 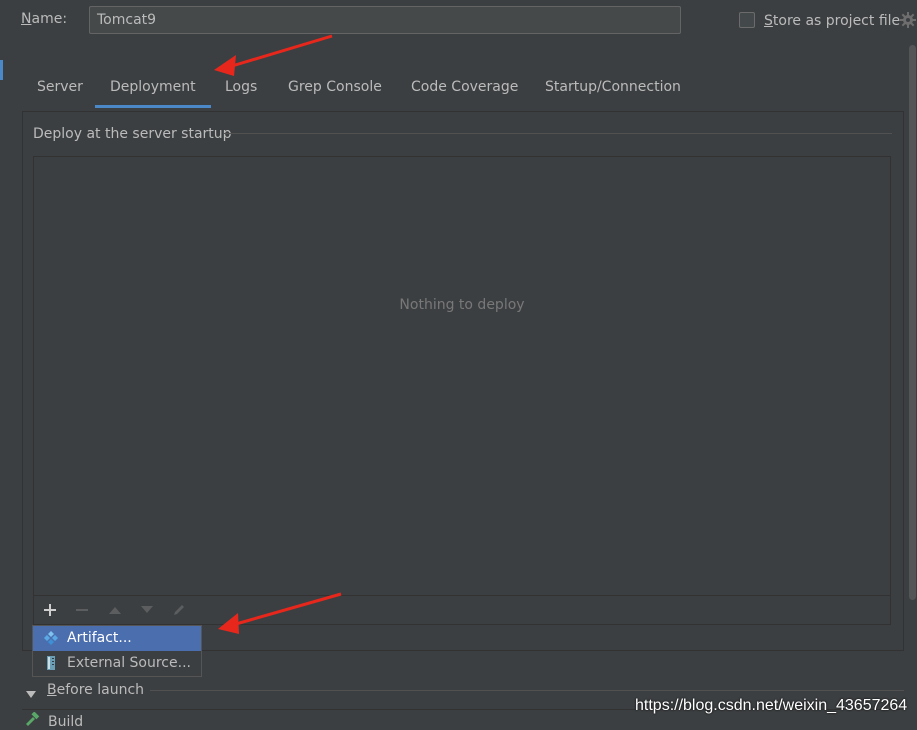 I want to click on watermark-text: https://blog.csdn.net/weixin_43657264, so click(x=771, y=705).